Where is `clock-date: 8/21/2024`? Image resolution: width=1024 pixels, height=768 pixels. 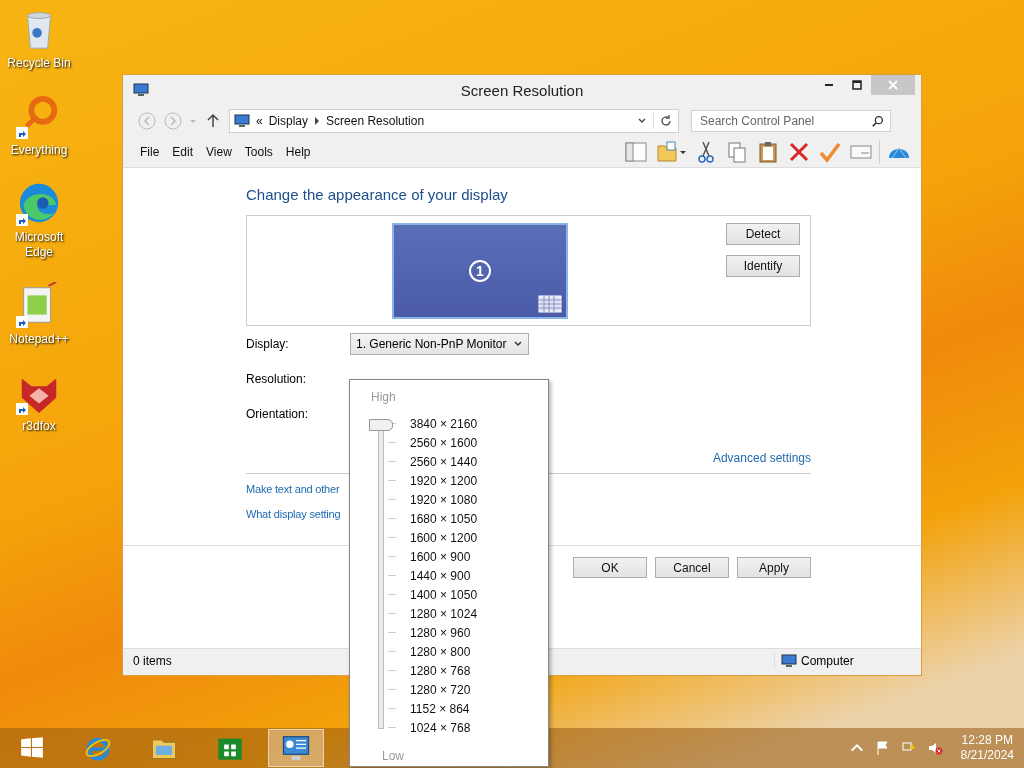
clock-date: 8/21/2024 is located at coordinates (987, 755).